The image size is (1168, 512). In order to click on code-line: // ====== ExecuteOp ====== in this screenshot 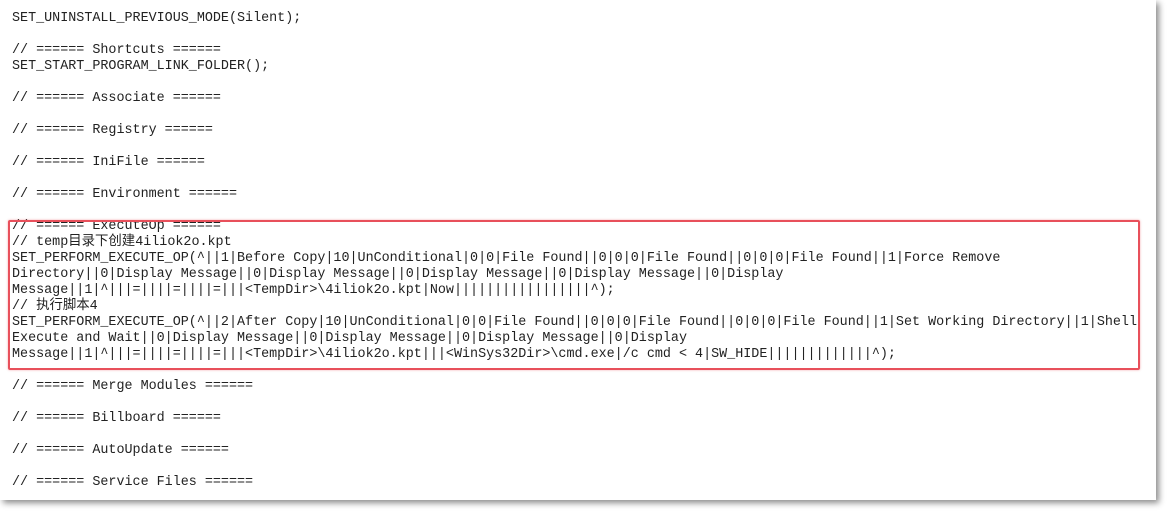, I will do `click(116, 226)`.